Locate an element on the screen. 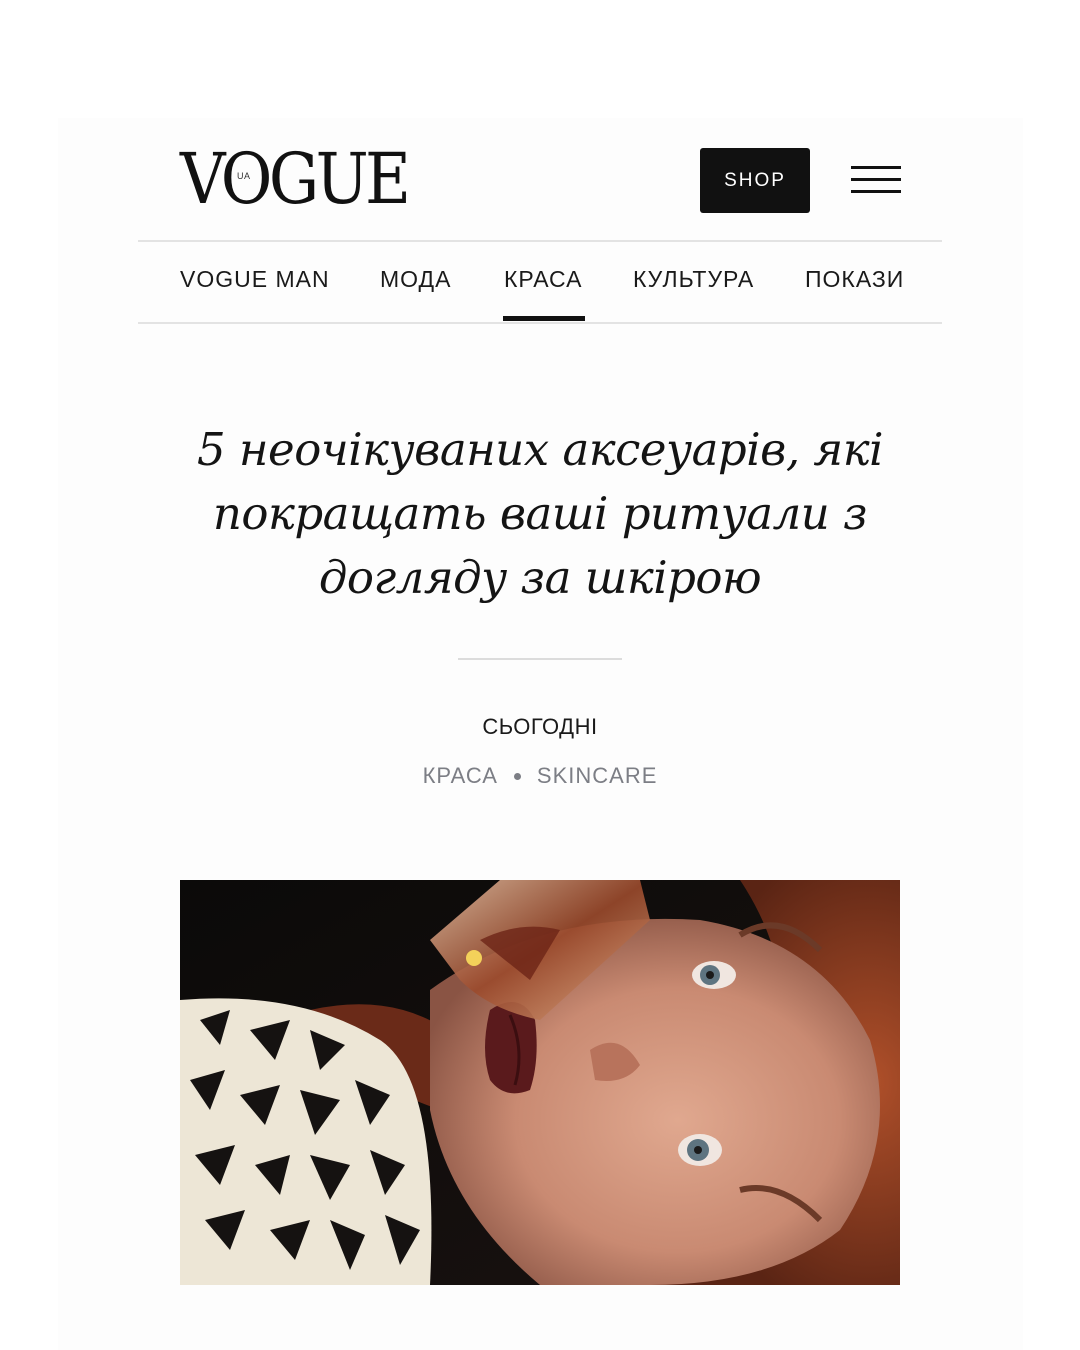 The width and height of the screenshot is (1080, 1350). logo-region-label: UA is located at coordinates (244, 176).